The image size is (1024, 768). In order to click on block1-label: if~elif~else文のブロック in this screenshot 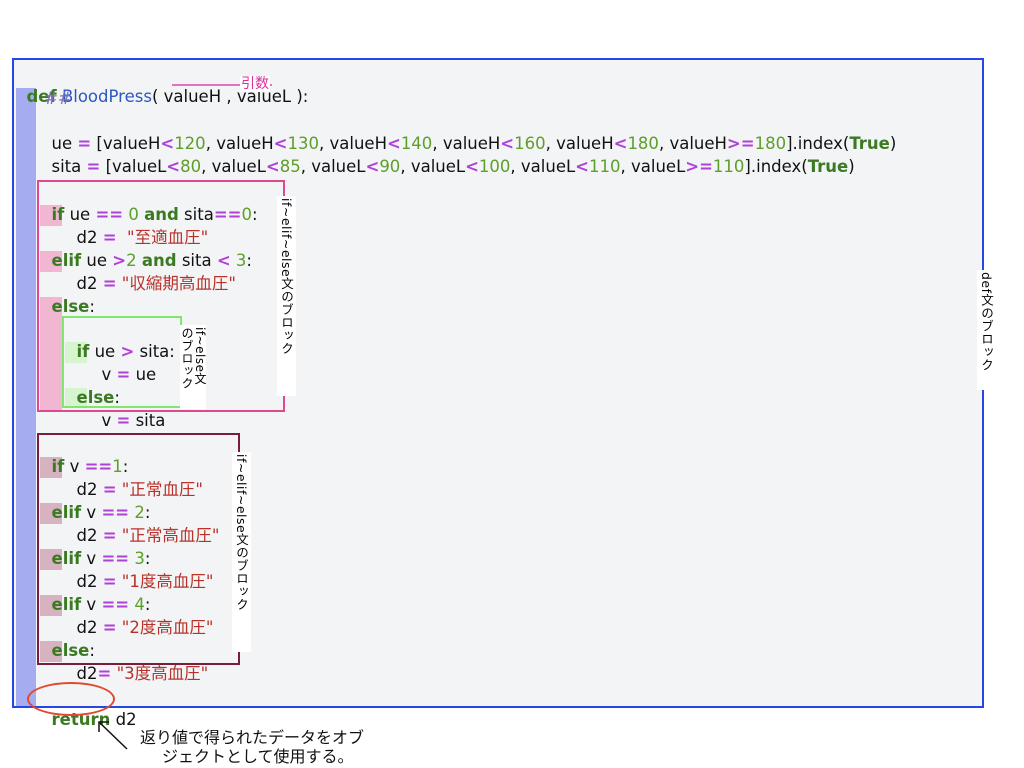, I will do `click(286, 296)`.